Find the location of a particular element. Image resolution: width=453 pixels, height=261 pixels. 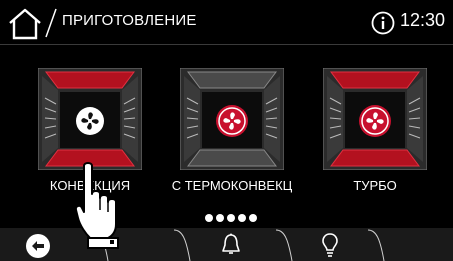

mode-card-thermoconvection is located at coordinates (232, 119).